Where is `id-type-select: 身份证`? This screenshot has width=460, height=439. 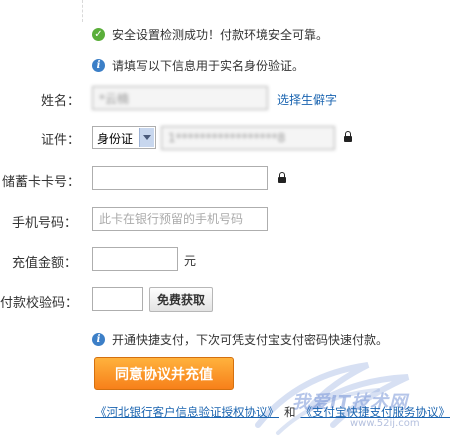 id-type-select: 身份证 is located at coordinates (124, 137).